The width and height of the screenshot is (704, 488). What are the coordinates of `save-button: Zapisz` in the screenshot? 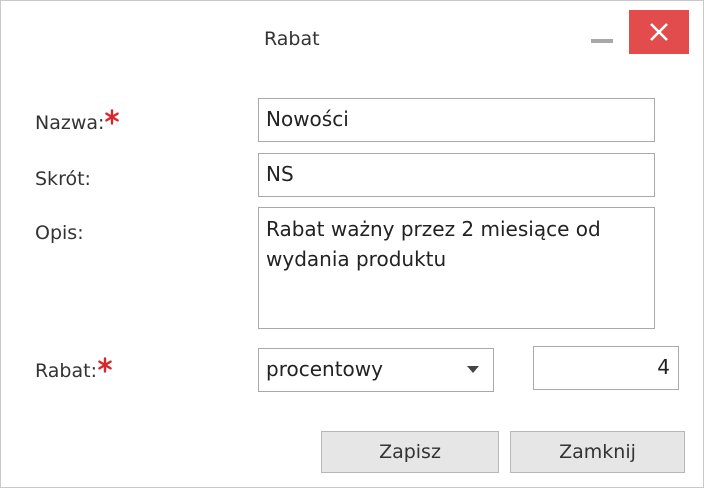 It's located at (410, 452).